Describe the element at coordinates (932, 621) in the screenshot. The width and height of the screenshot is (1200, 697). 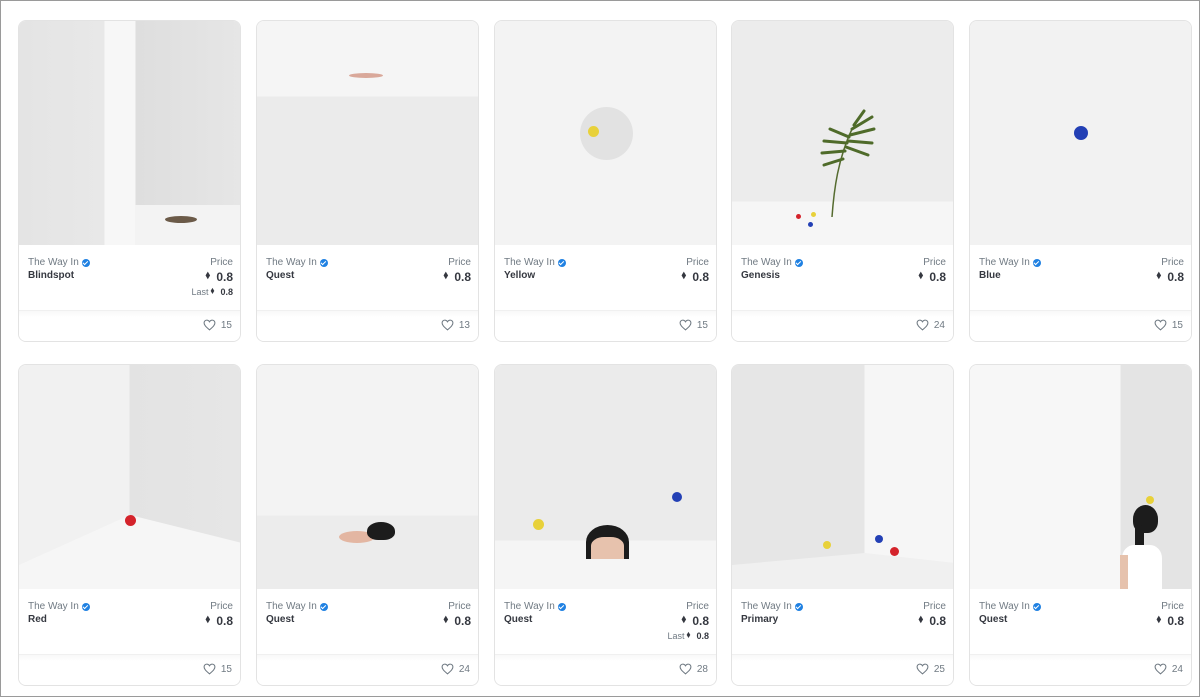
I see `price-value: 0.8` at that location.